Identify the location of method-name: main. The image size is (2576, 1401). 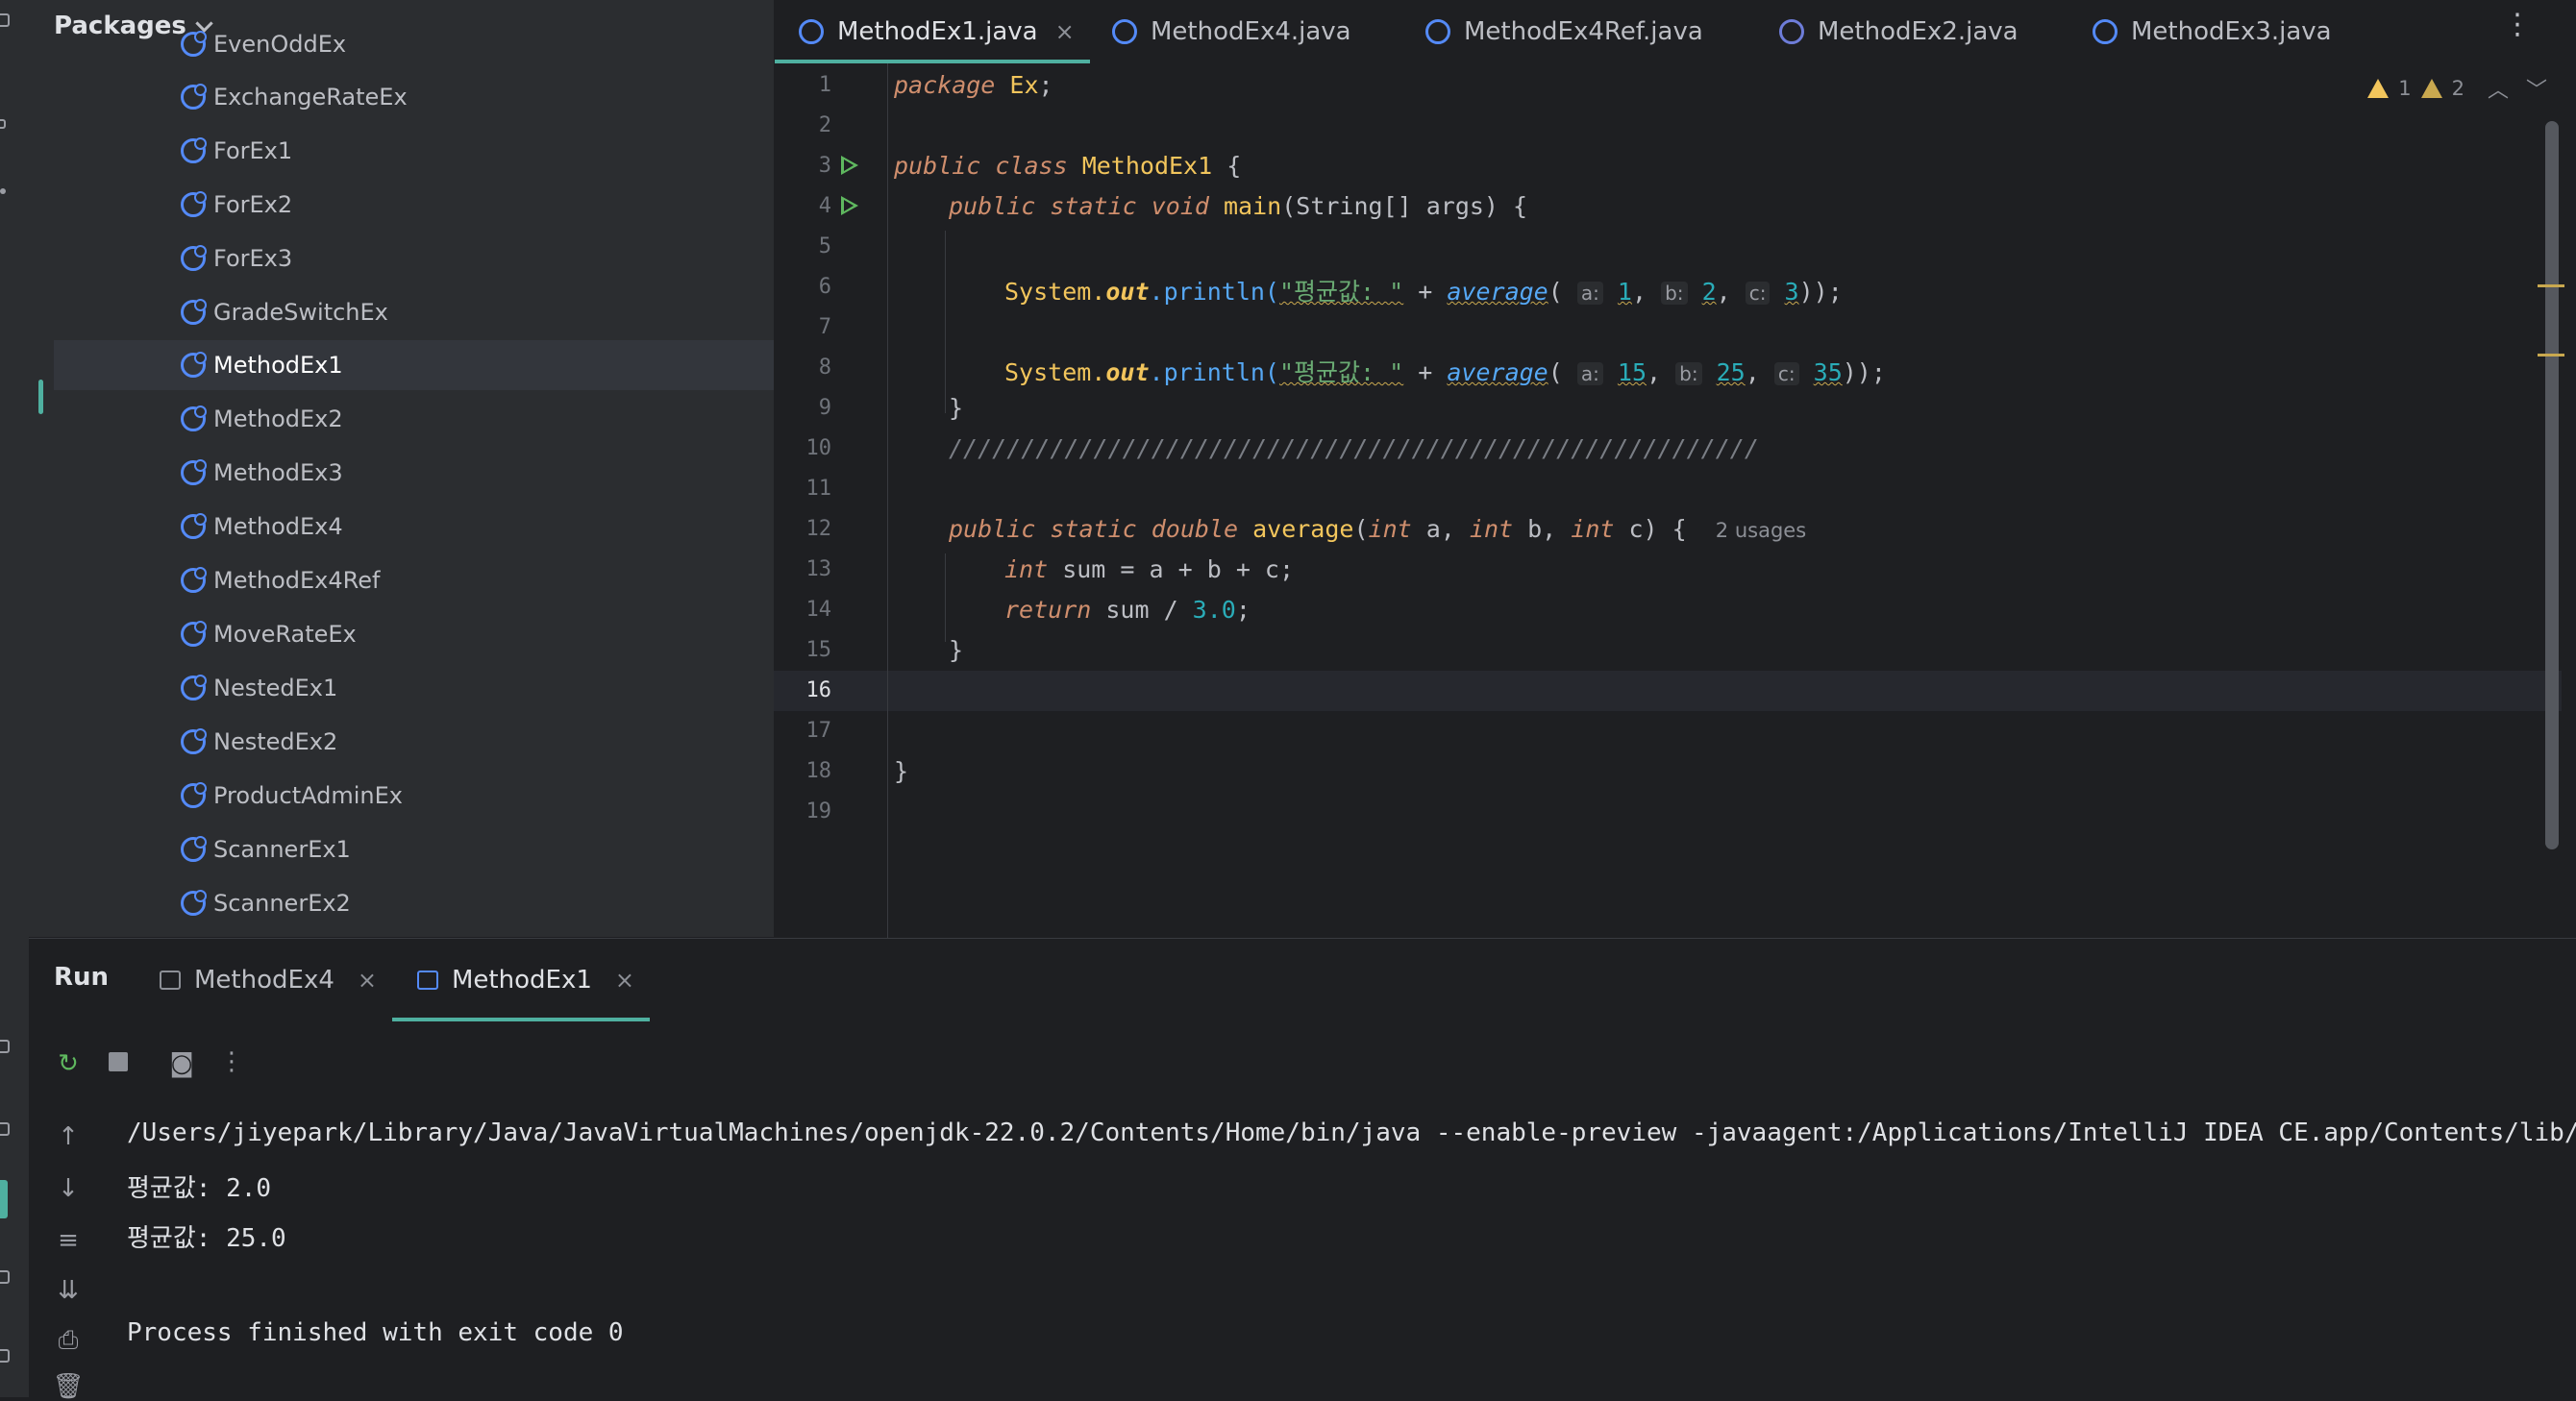
(1253, 206).